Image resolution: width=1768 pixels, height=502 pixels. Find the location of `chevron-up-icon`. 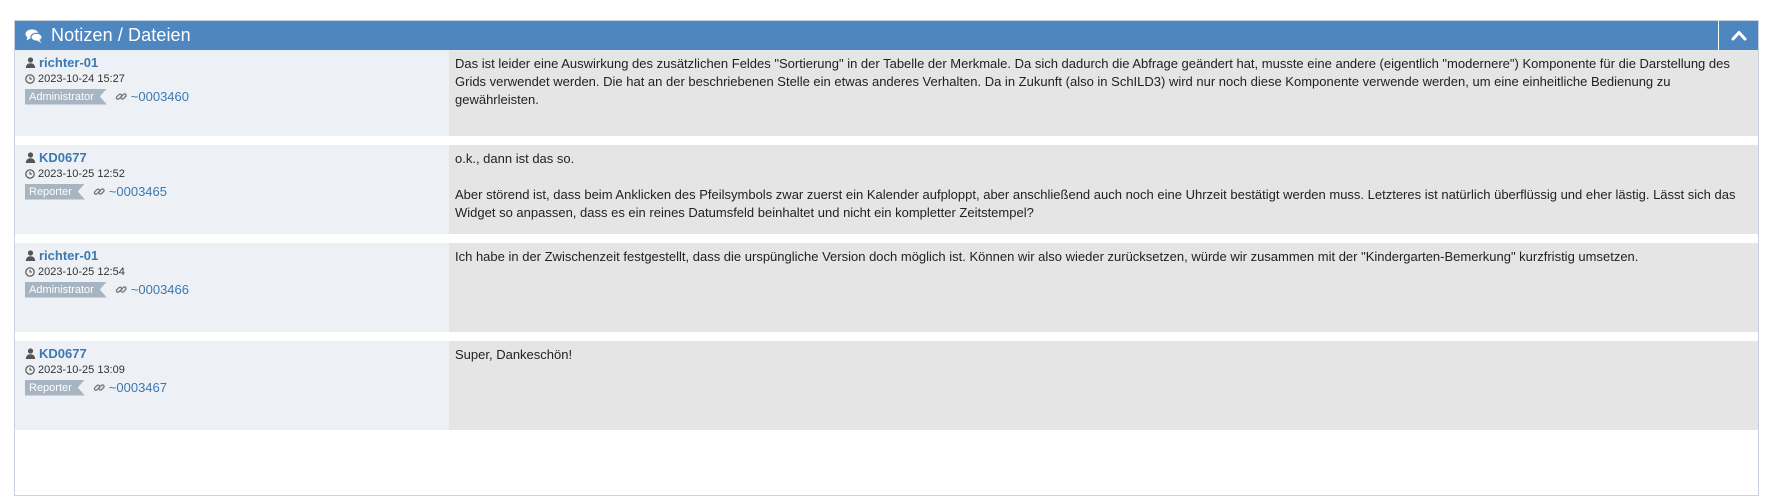

chevron-up-icon is located at coordinates (1739, 35).